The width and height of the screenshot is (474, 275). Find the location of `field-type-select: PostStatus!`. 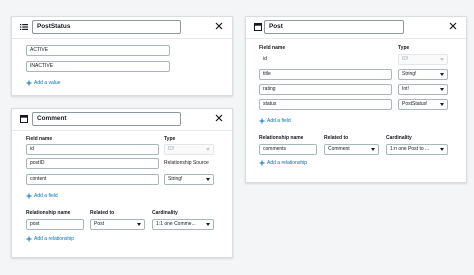

field-type-select: PostStatus! is located at coordinates (423, 104).